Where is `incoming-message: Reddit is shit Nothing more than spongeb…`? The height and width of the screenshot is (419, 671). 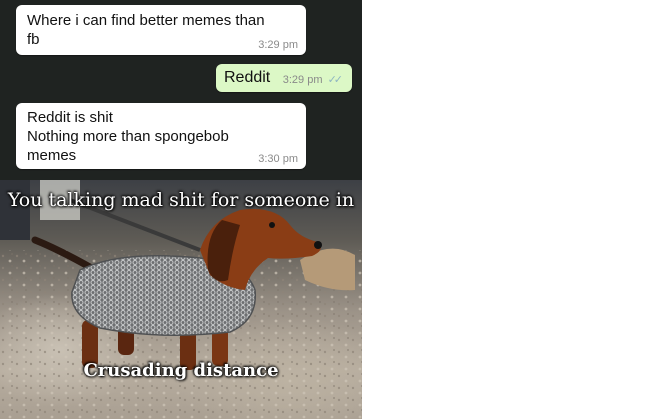
incoming-message: Reddit is shit Nothing more than spongeb… is located at coordinates (161, 136).